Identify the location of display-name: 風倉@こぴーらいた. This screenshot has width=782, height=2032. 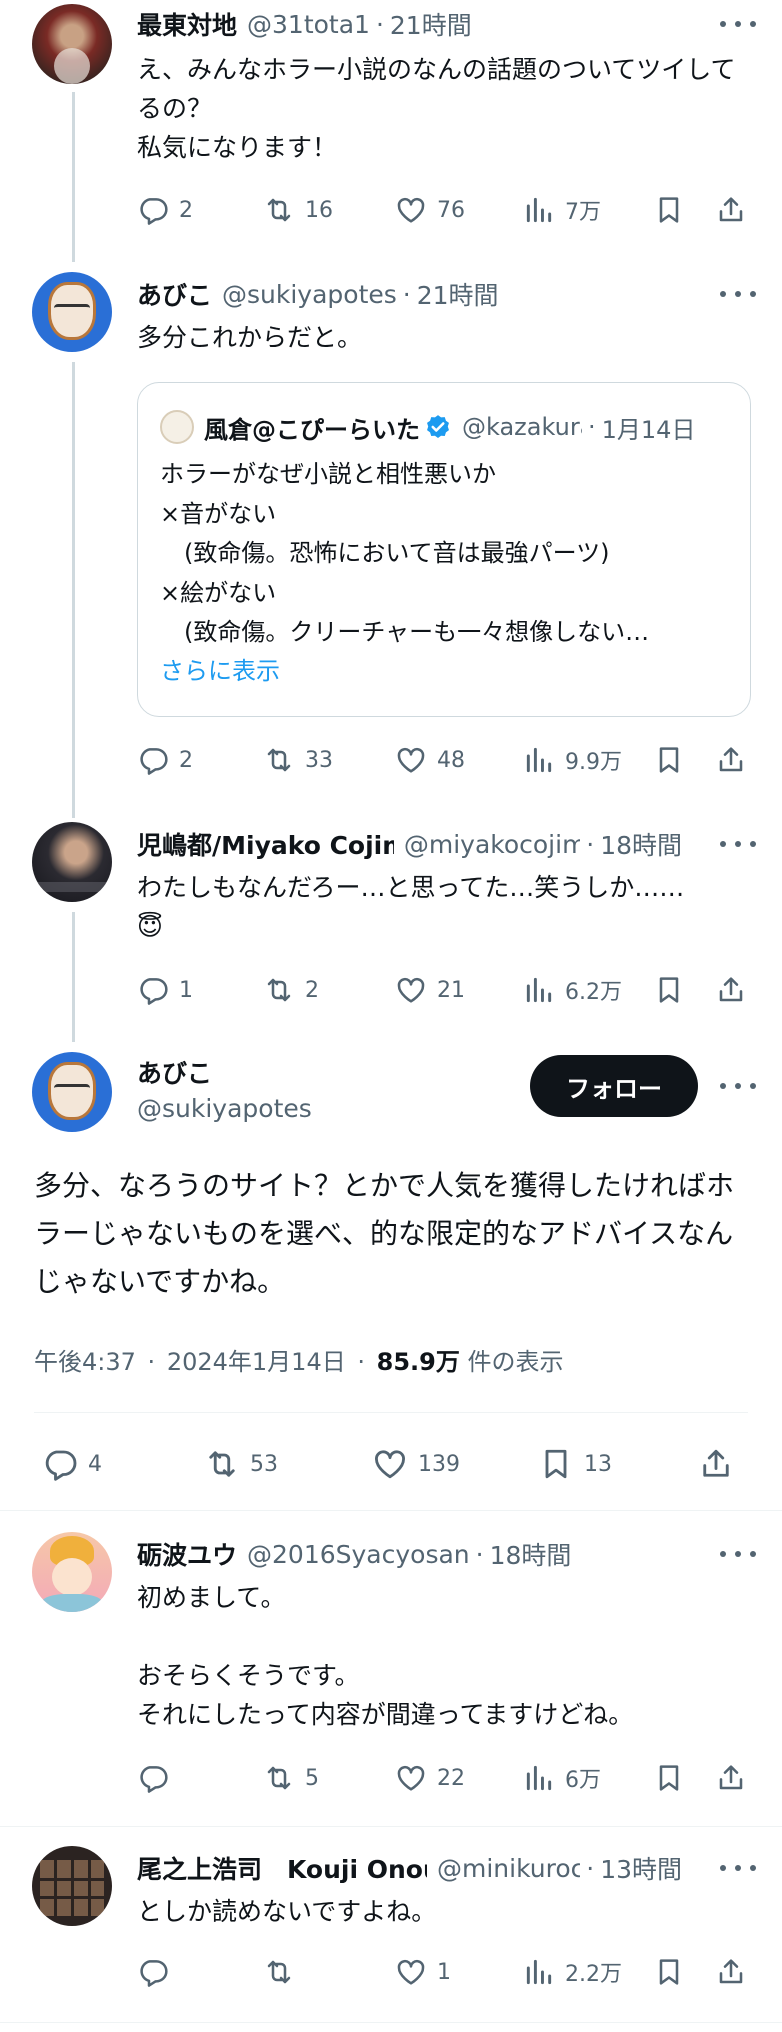
(312, 427).